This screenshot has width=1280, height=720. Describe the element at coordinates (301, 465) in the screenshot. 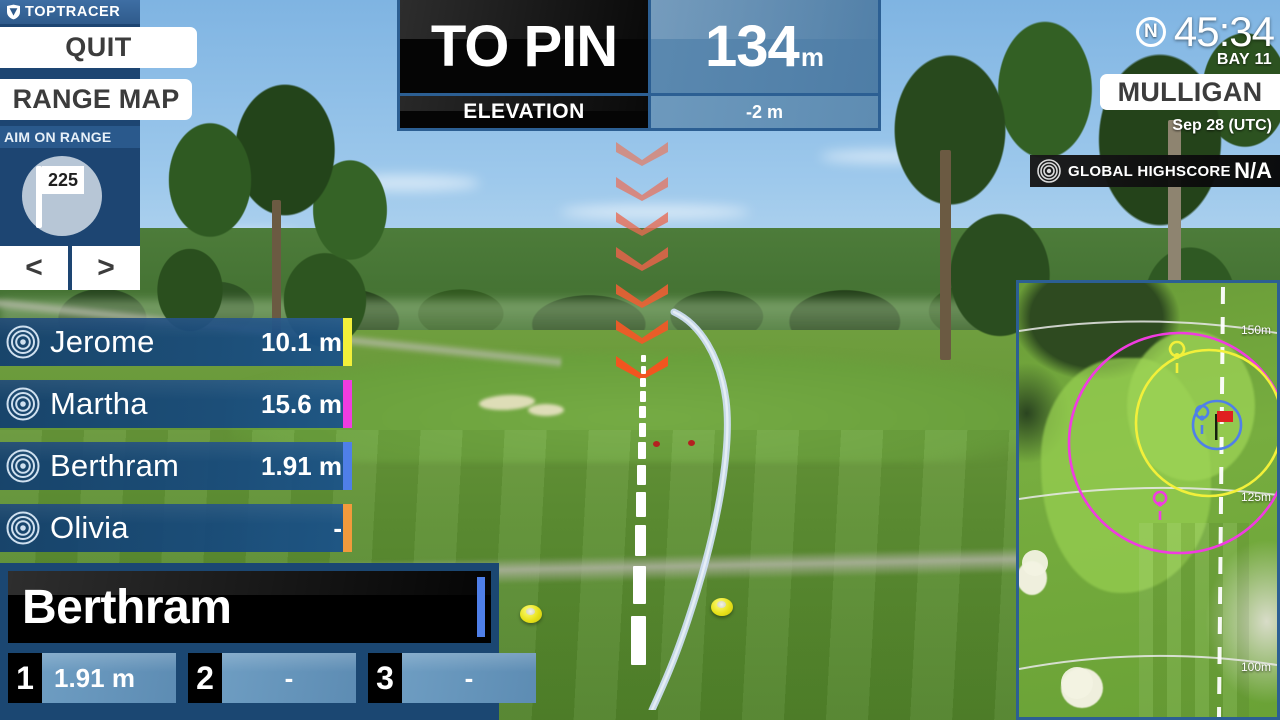

I see `player-distance: 1.91 m` at that location.